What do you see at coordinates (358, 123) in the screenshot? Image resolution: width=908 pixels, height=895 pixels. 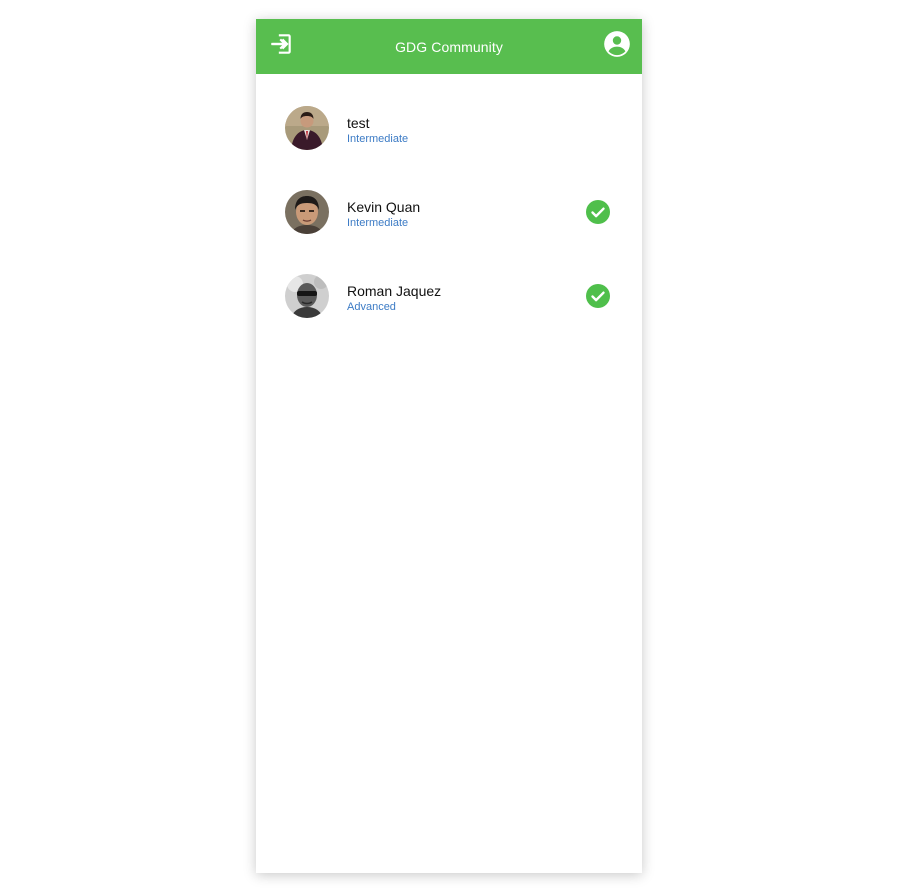 I see `member-name: test` at bounding box center [358, 123].